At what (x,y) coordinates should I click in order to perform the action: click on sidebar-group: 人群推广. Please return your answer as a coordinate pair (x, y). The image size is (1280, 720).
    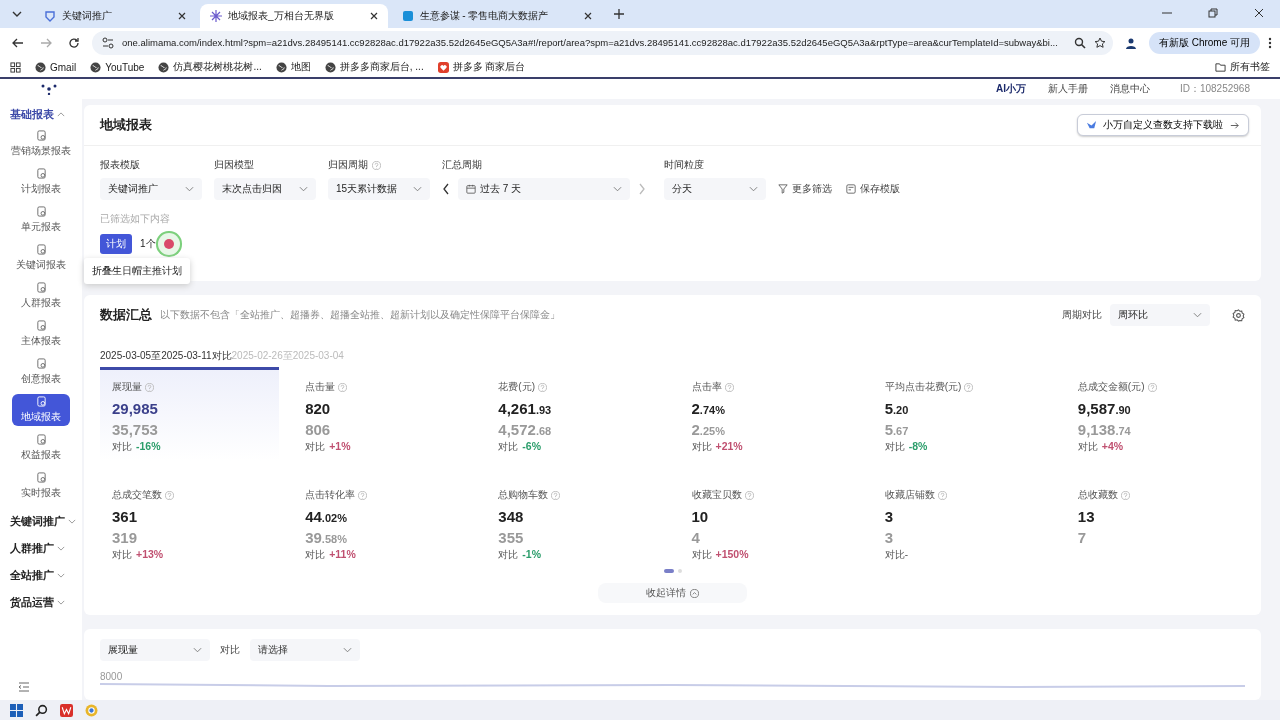
    Looking at the image, I should click on (41, 548).